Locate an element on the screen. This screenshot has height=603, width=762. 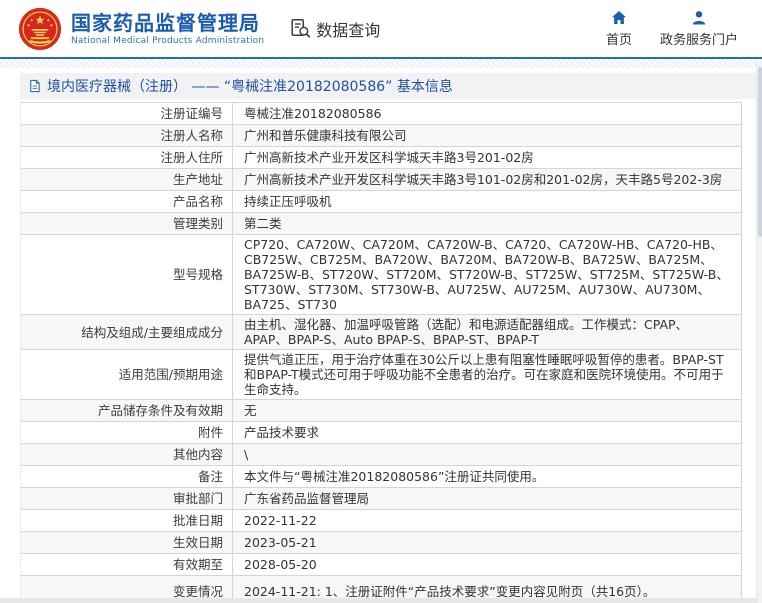
top-nav: 首页 政务服务门户 is located at coordinates (676, 29).